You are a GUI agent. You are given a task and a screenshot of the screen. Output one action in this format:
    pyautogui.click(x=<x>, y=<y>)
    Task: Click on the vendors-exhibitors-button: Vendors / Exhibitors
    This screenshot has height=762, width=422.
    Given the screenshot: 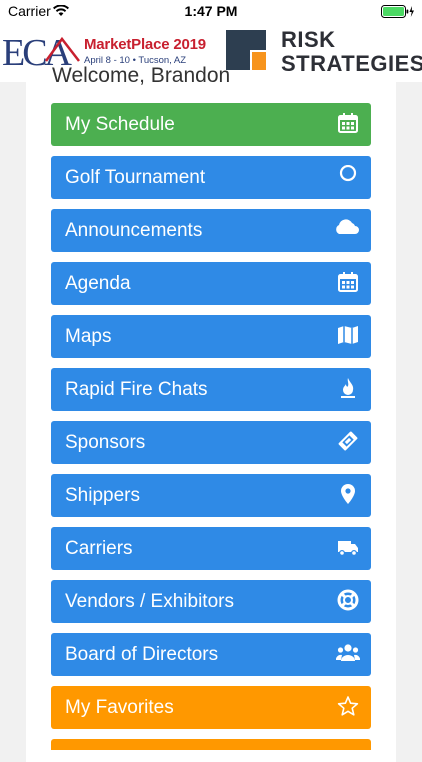 What is the action you would take?
    pyautogui.click(x=211, y=601)
    